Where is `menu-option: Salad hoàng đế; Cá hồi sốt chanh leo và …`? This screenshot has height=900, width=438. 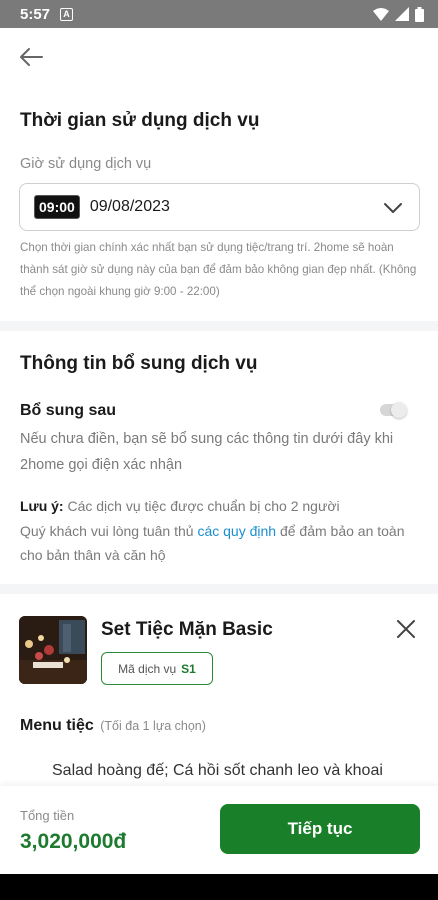 menu-option: Salad hoàng đế; Cá hồi sốt chanh leo và … is located at coordinates (245, 771).